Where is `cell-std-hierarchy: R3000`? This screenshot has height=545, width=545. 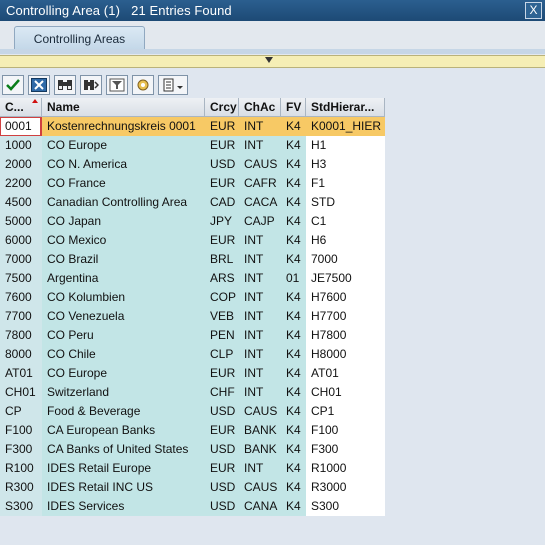 cell-std-hierarchy: R3000 is located at coordinates (345, 487).